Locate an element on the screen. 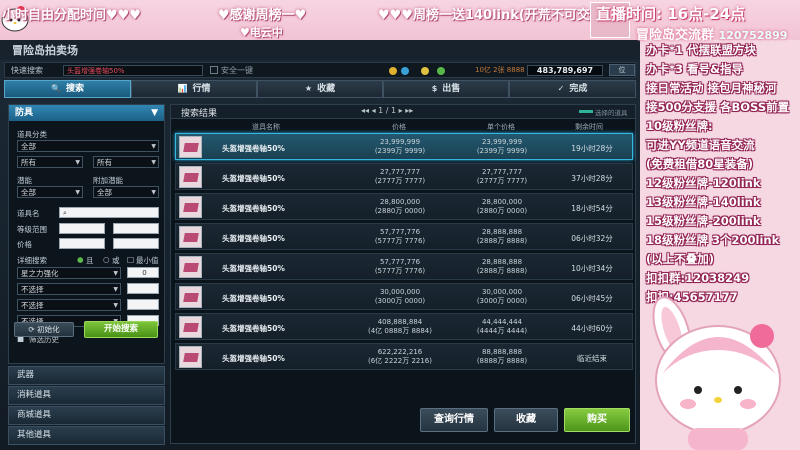 The height and width of the screenshot is (450, 800). remaining-time: 临近结束 is located at coordinates (592, 358).